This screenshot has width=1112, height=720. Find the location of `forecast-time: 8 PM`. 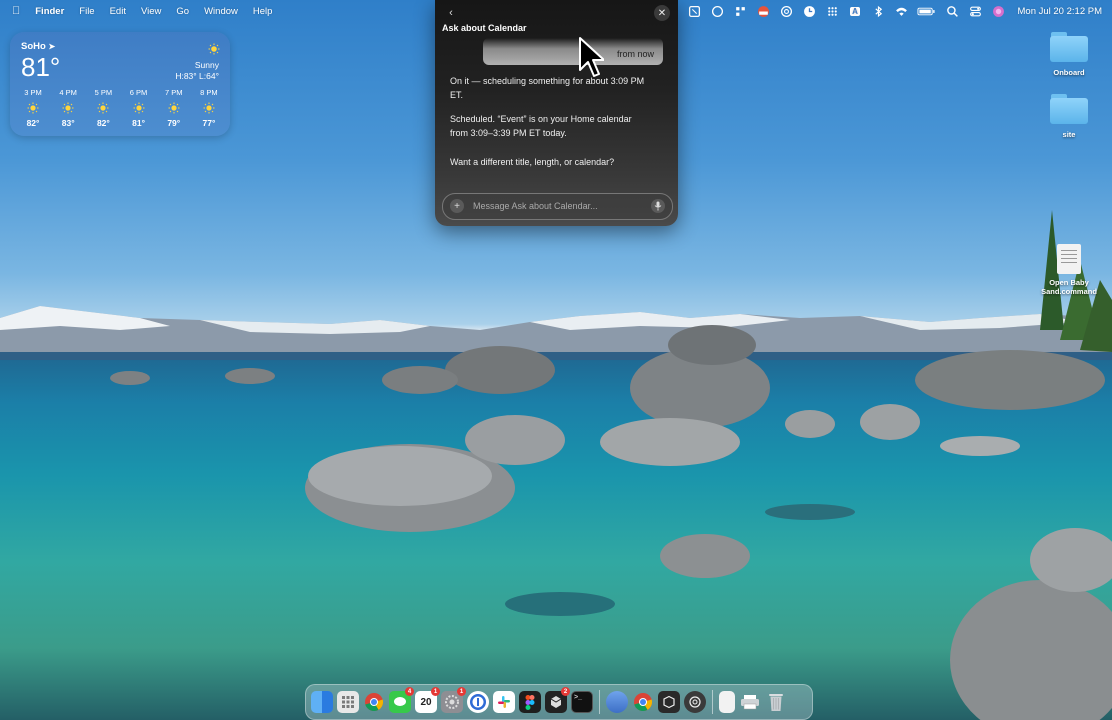

forecast-time: 8 PM is located at coordinates (209, 92).